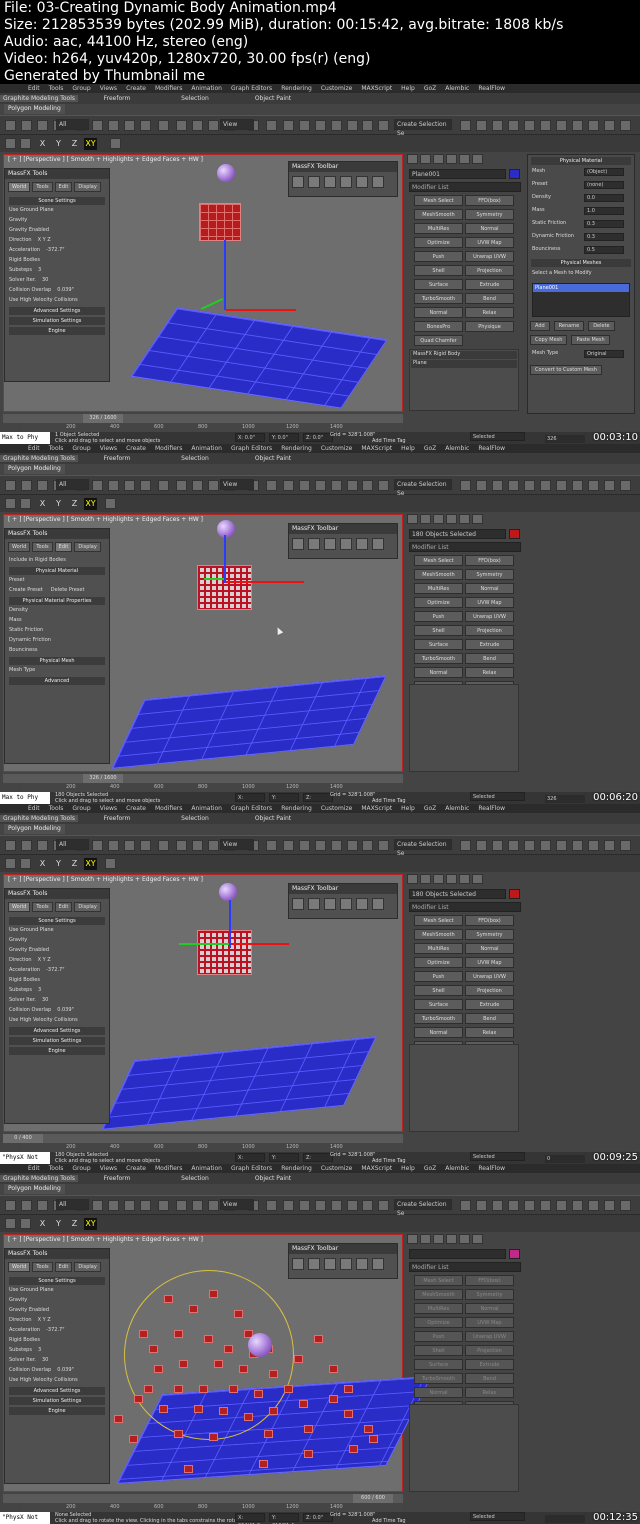 The height and width of the screenshot is (1524, 640). I want to click on menu-item: Alembic, so click(457, 1168).